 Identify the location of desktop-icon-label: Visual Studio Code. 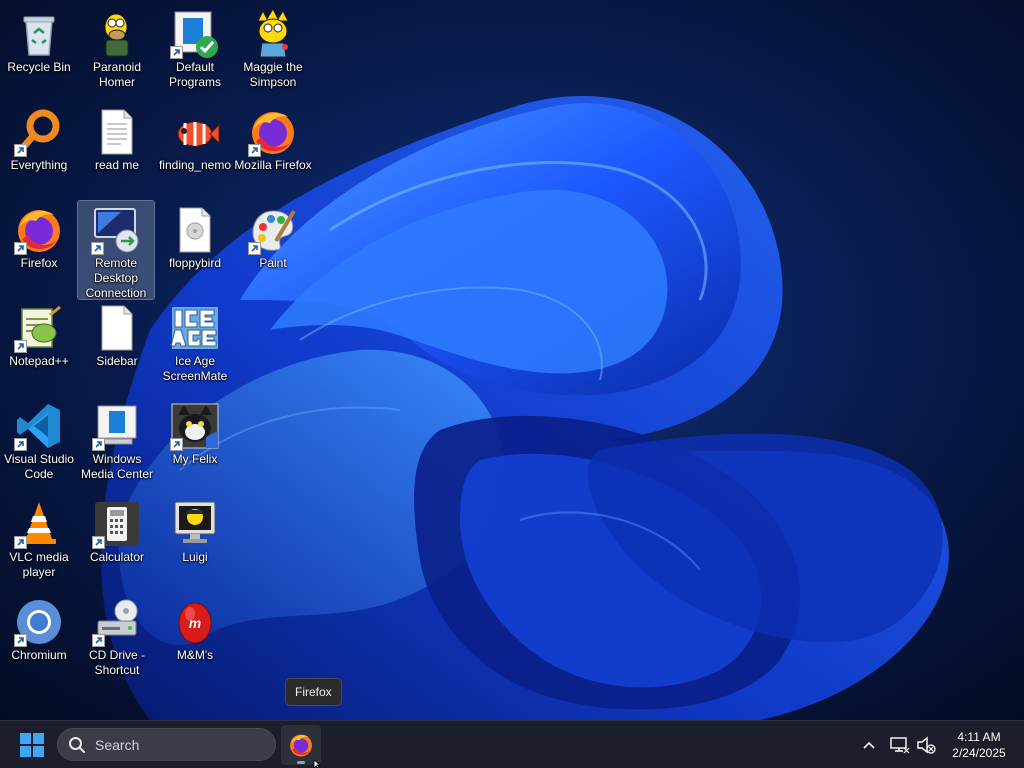
(39, 466).